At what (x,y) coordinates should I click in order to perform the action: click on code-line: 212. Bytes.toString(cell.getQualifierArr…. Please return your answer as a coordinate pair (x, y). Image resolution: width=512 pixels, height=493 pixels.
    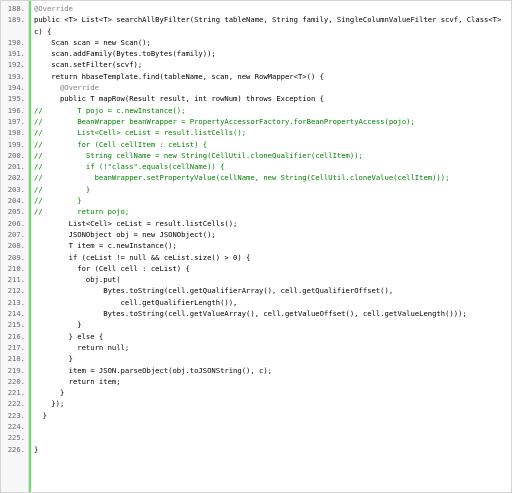
    Looking at the image, I should click on (257, 290).